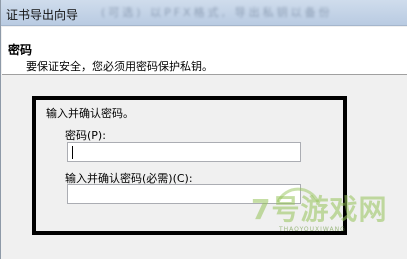  I want to click on password-label: 密码(P):, so click(85, 135).